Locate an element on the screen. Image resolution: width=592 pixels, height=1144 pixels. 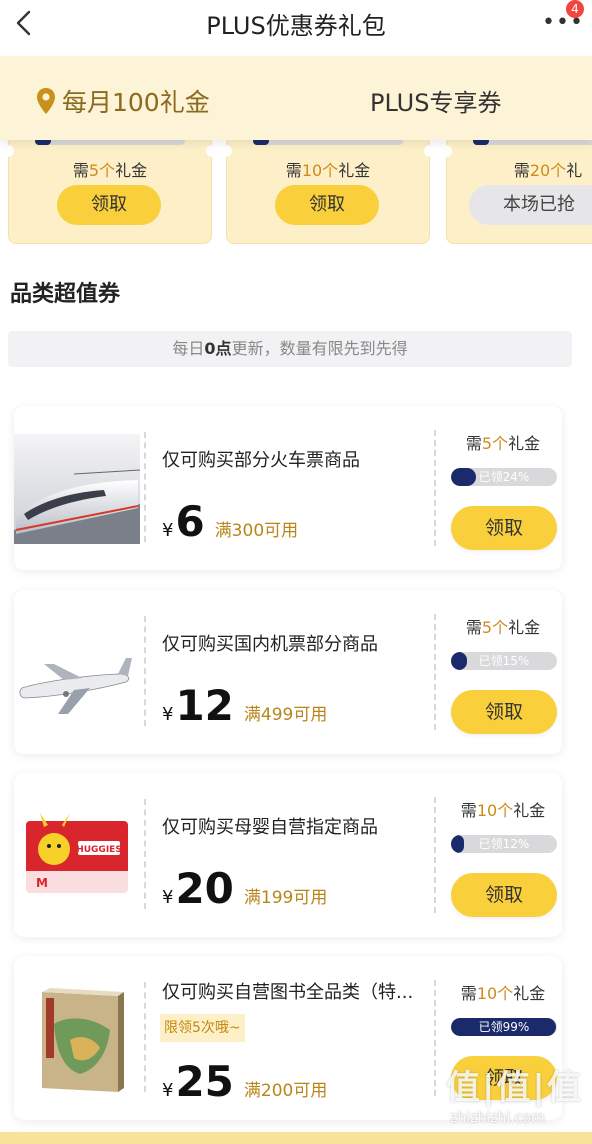
coupon-amount: ¥12 满499可用 is located at coordinates (245, 705).